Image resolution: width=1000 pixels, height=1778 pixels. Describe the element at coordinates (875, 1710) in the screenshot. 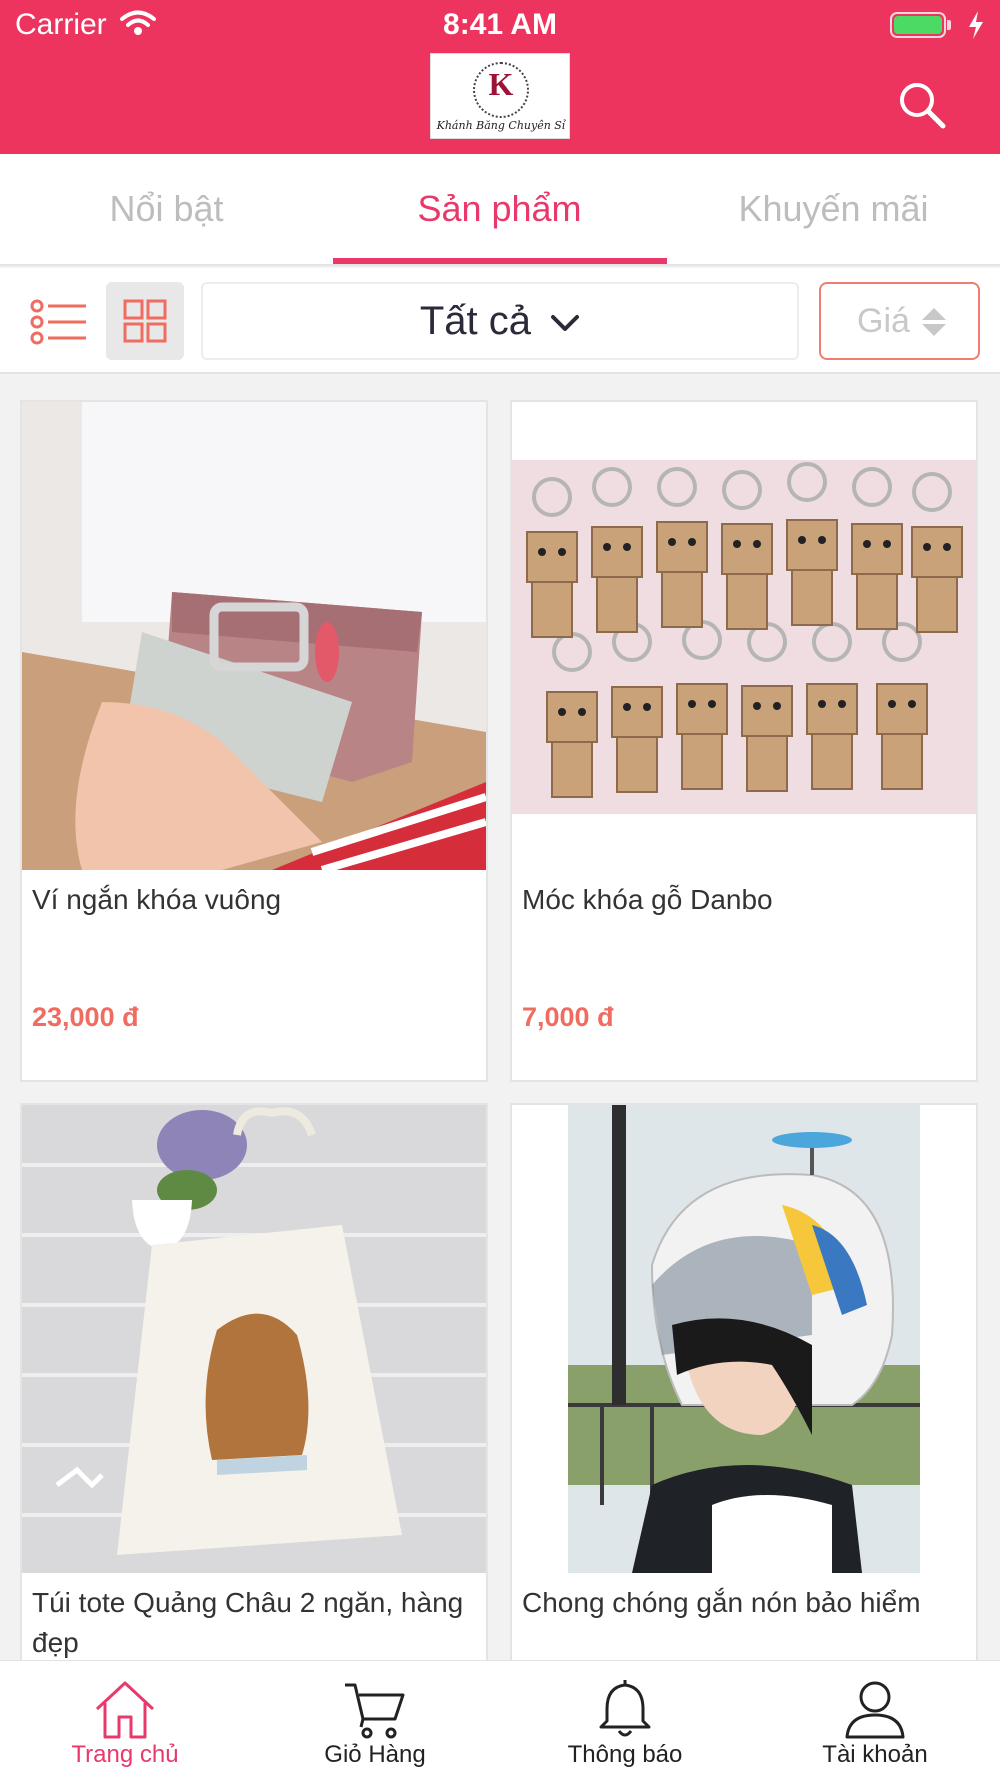

I see `user-icon` at that location.